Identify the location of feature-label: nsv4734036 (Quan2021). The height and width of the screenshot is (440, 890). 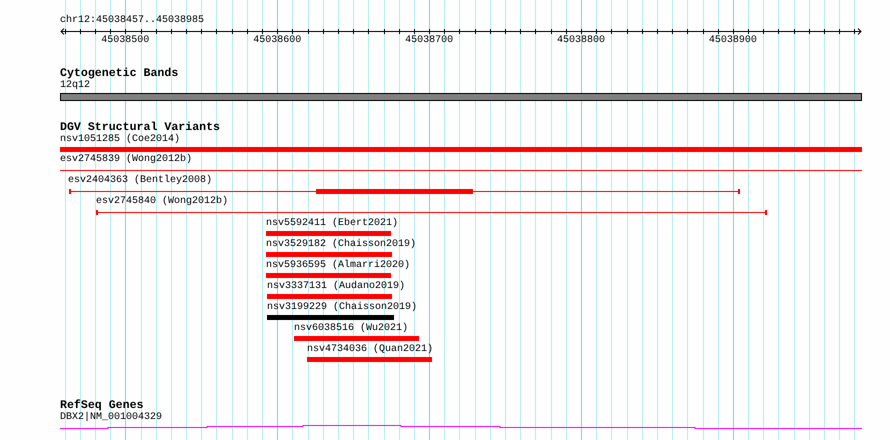
(370, 350).